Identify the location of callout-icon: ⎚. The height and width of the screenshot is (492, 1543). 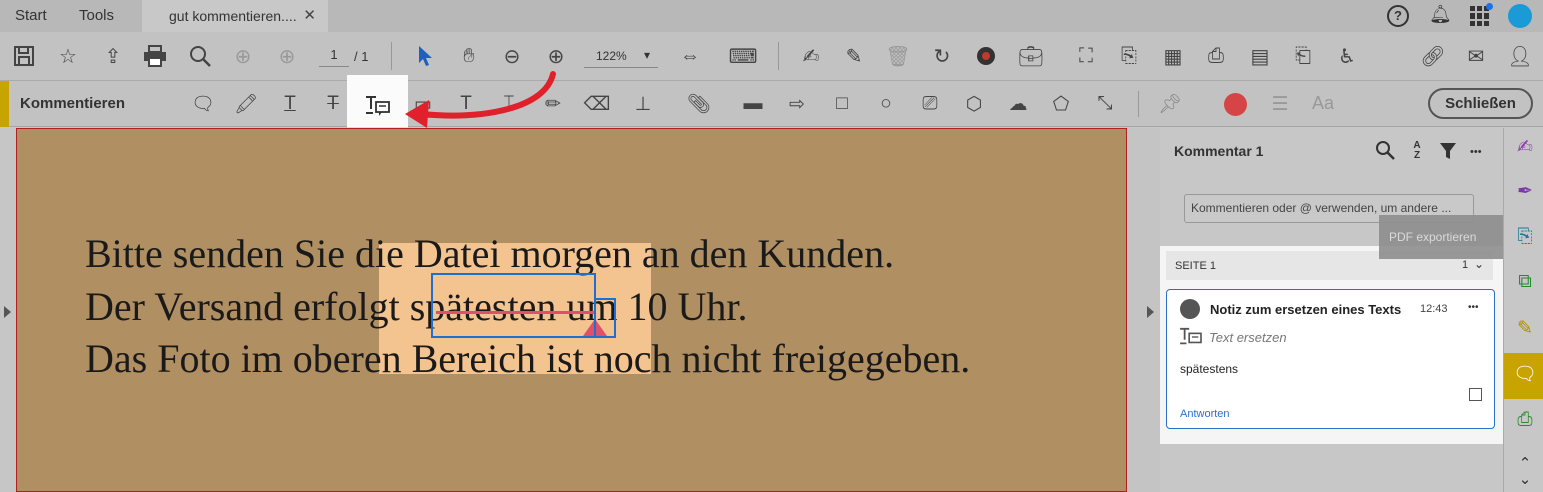
(930, 104).